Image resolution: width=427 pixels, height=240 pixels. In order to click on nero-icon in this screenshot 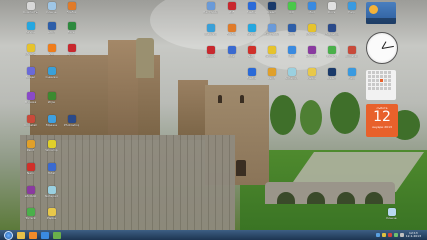, I will do `click(30, 167)`.